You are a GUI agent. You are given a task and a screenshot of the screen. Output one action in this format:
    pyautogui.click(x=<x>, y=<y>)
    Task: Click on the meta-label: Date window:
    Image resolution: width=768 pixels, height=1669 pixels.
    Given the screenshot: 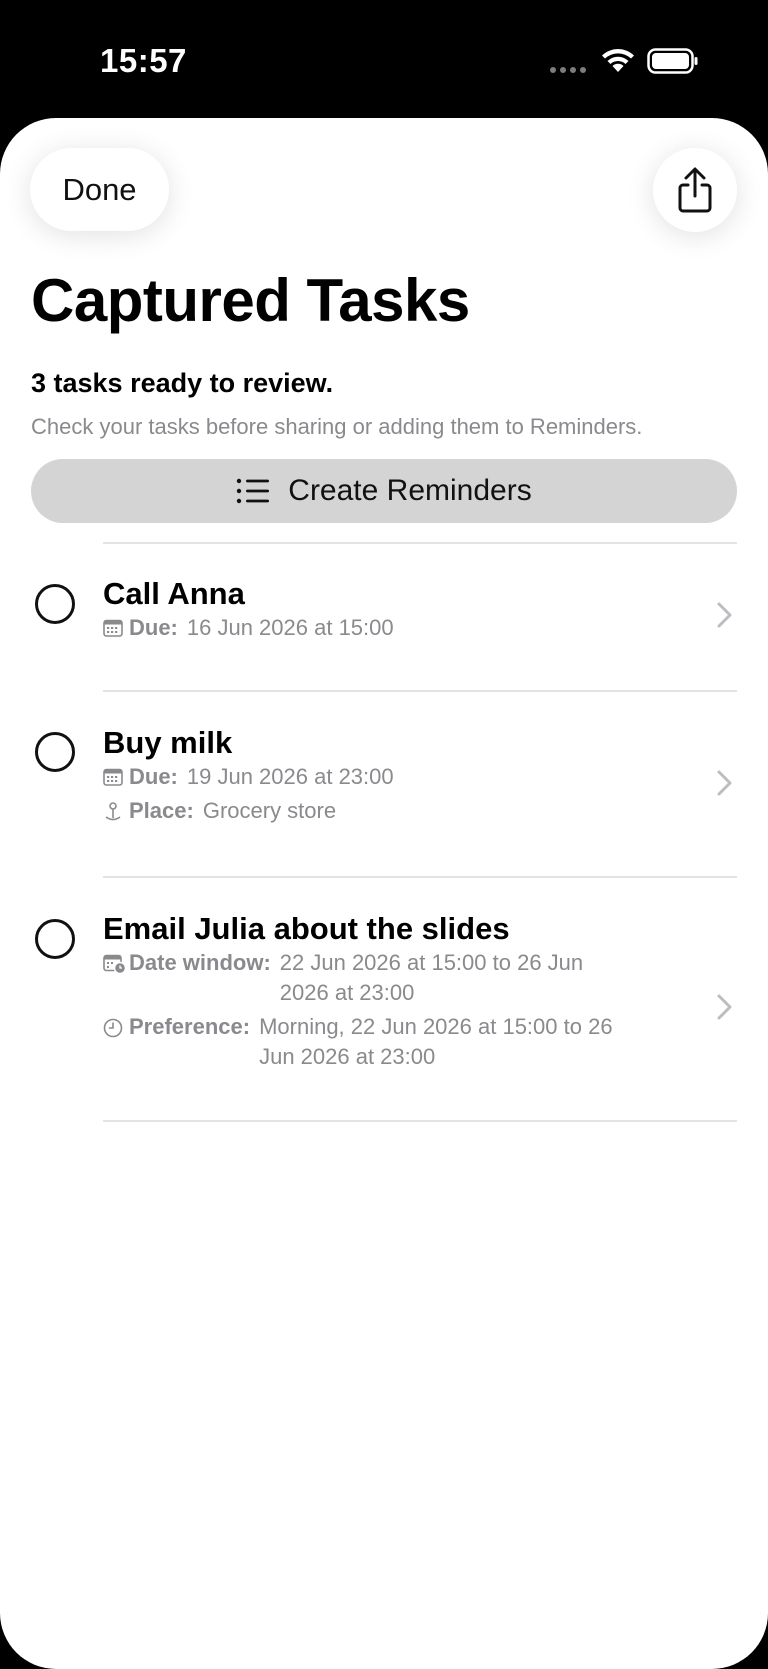 What is the action you would take?
    pyautogui.click(x=200, y=962)
    